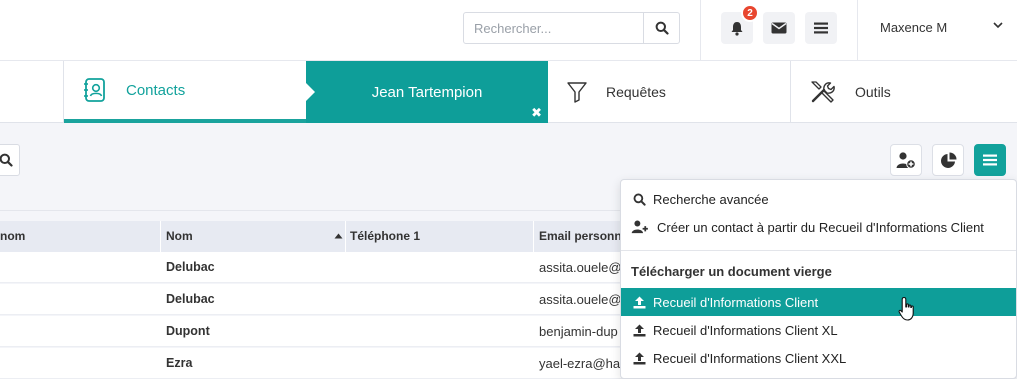 This screenshot has height=379, width=1017. Describe the element at coordinates (745, 330) in the screenshot. I see `menu-item-label: Recueil d'Informations Client XL` at that location.